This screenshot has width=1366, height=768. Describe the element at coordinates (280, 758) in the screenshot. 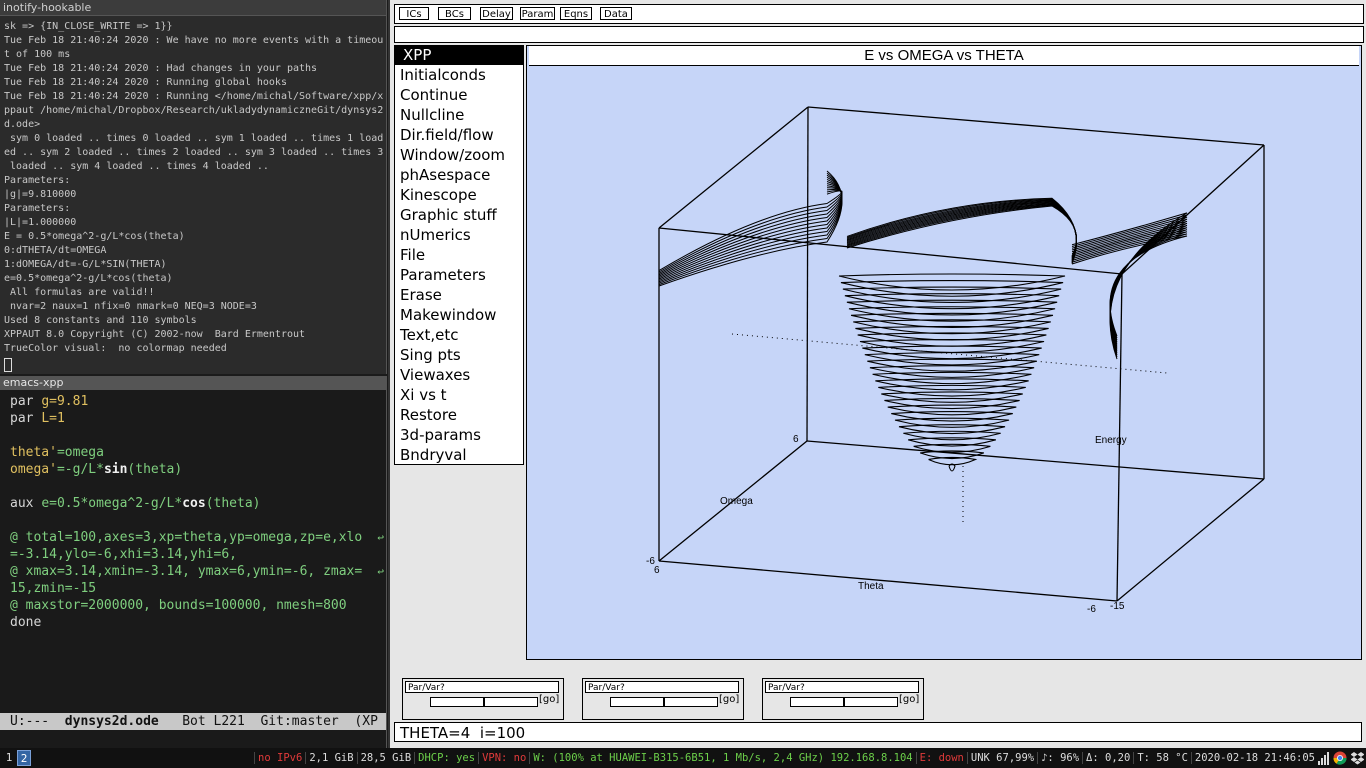

I see `status-block: no IPv6` at that location.